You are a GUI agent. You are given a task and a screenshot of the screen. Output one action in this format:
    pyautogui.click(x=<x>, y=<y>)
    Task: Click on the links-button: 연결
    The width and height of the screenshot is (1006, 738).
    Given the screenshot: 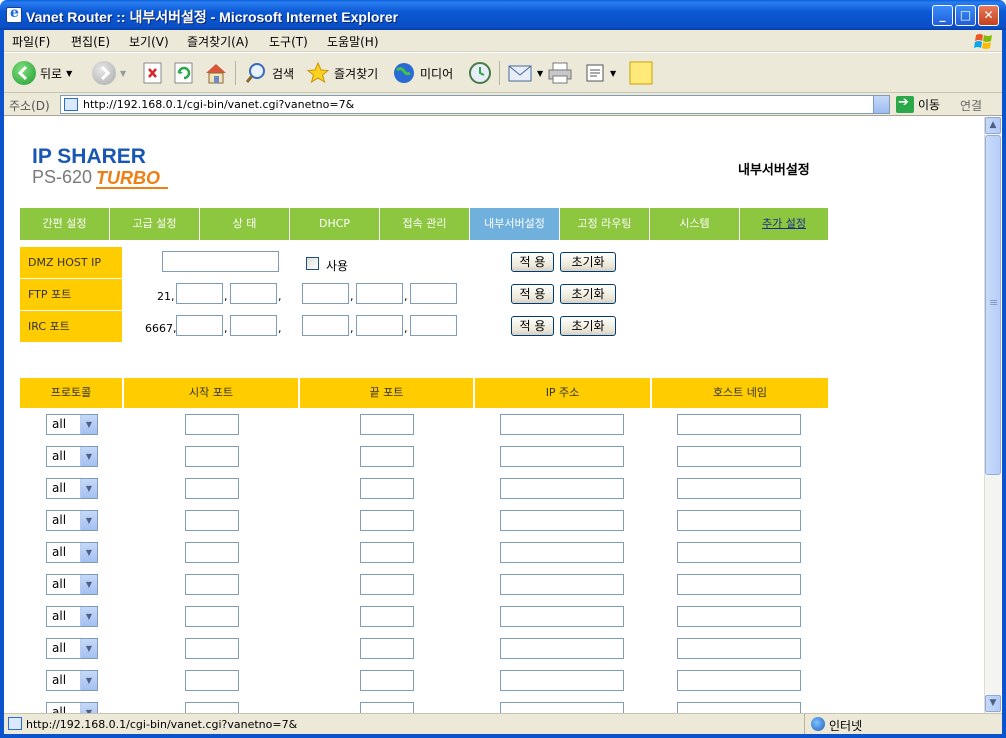 What is the action you would take?
    pyautogui.click(x=971, y=105)
    